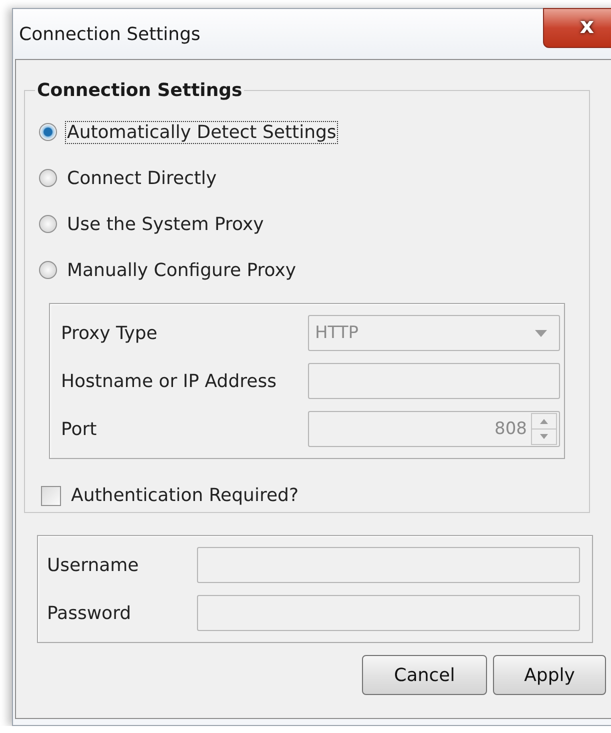 The image size is (611, 733). What do you see at coordinates (185, 495) in the screenshot?
I see `checkbox-label: Authentication Required?` at bounding box center [185, 495].